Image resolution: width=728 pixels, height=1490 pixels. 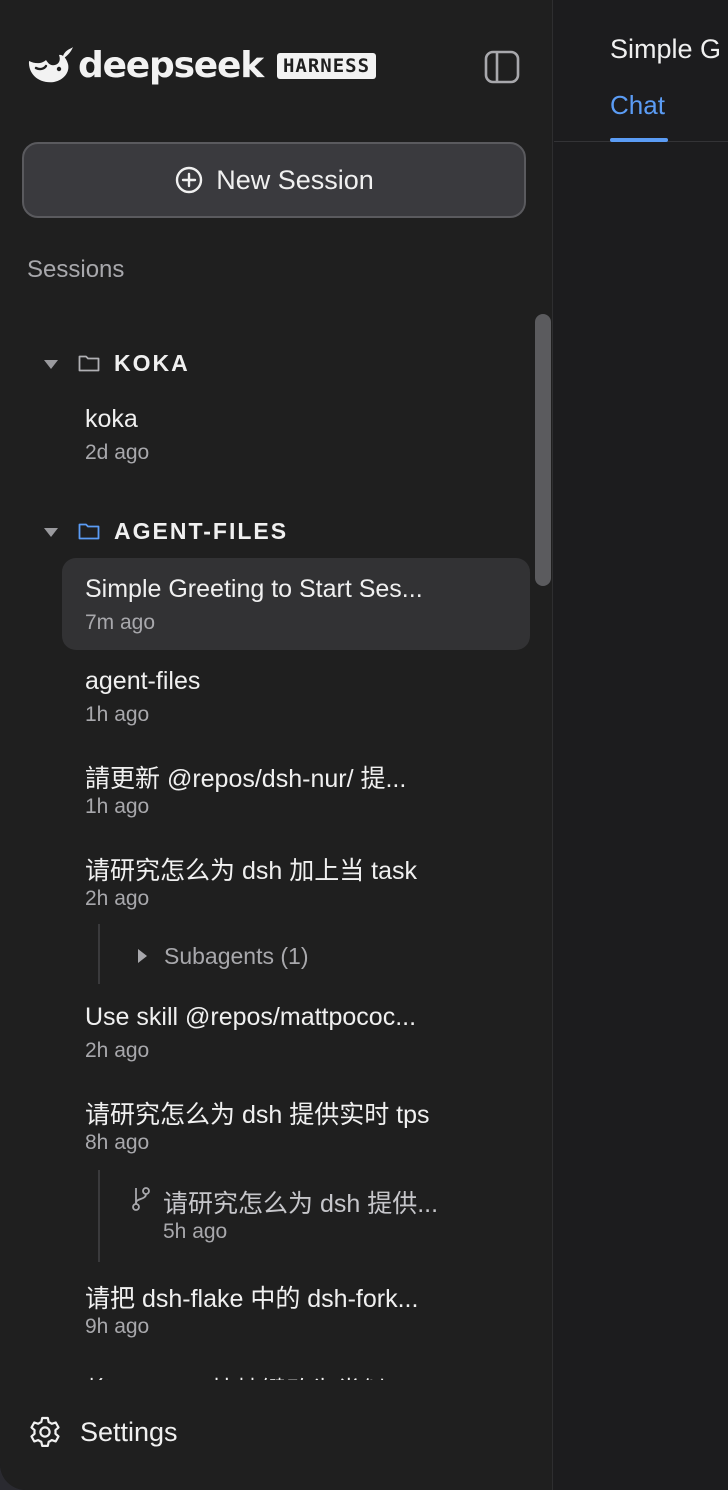 I want to click on session-item: Use skill @repos/mattpococ... 2h ago, so click(x=296, y=1032).